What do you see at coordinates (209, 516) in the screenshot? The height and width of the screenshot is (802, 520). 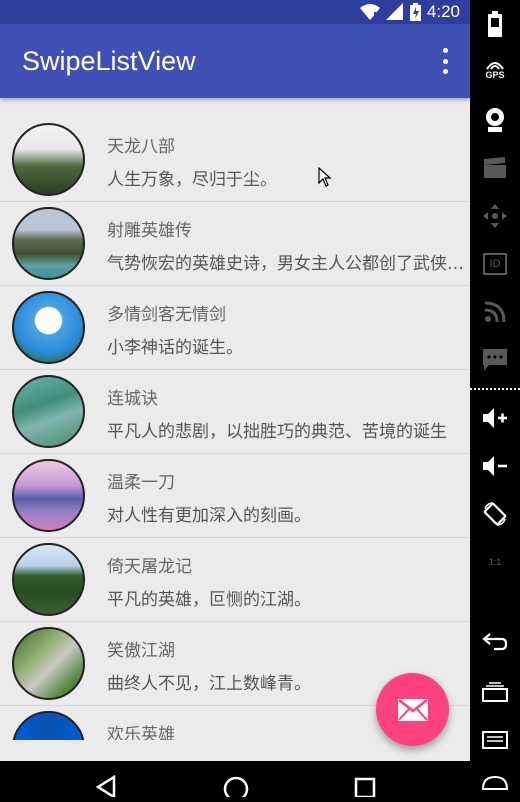 I see `item-description: 对人性有更加深入的刻画。` at bounding box center [209, 516].